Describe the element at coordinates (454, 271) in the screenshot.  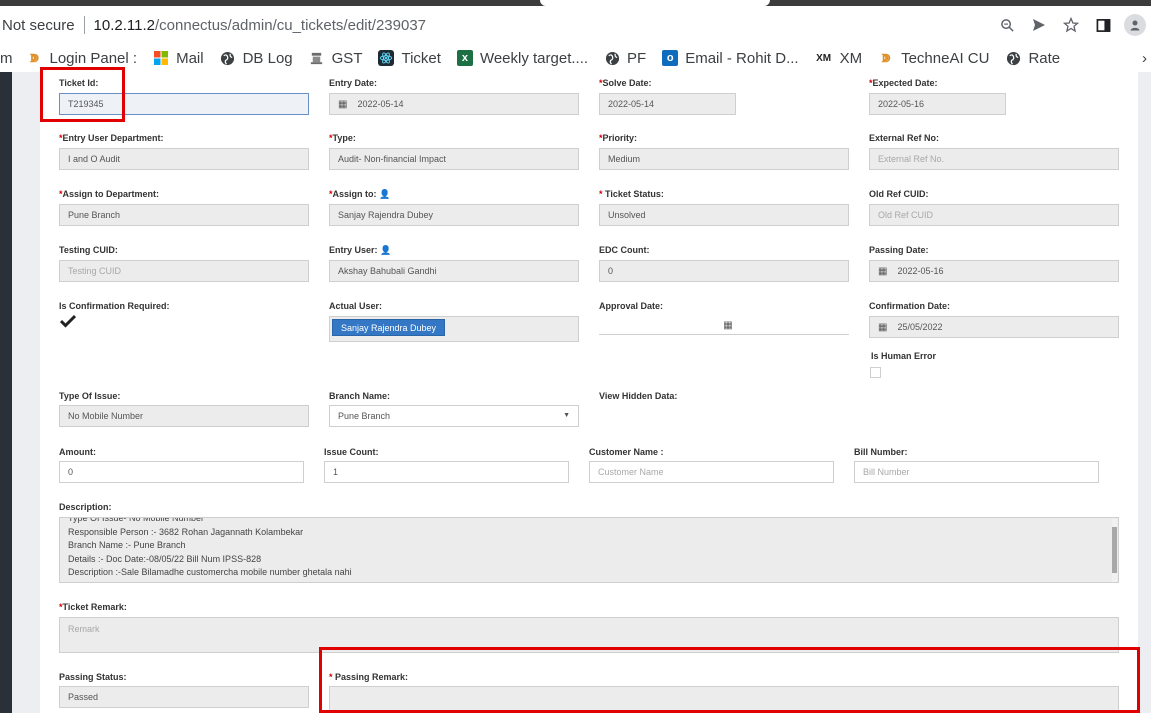
I see `entry-user-input: Akshay Bahubali Gandhi` at that location.